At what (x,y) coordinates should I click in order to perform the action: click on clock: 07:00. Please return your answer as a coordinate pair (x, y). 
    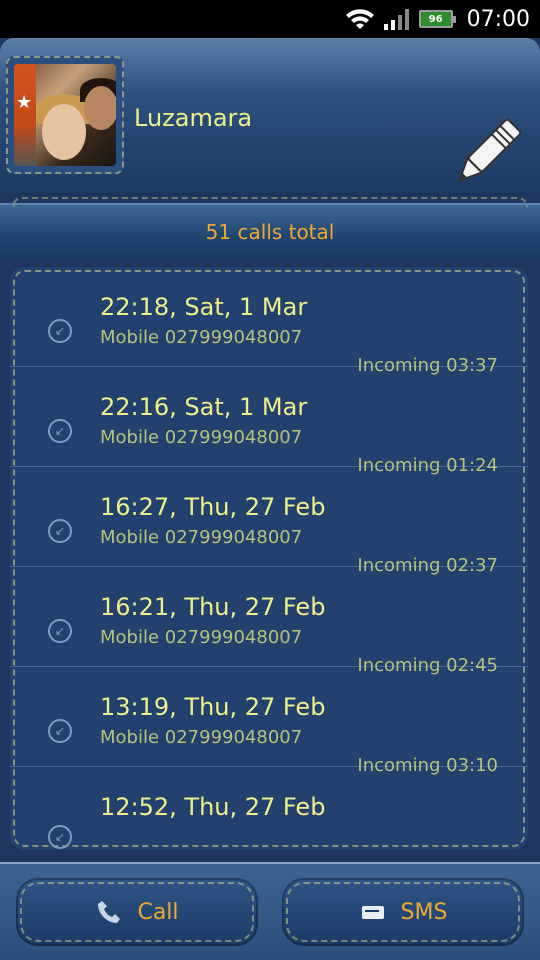
    Looking at the image, I should click on (498, 19).